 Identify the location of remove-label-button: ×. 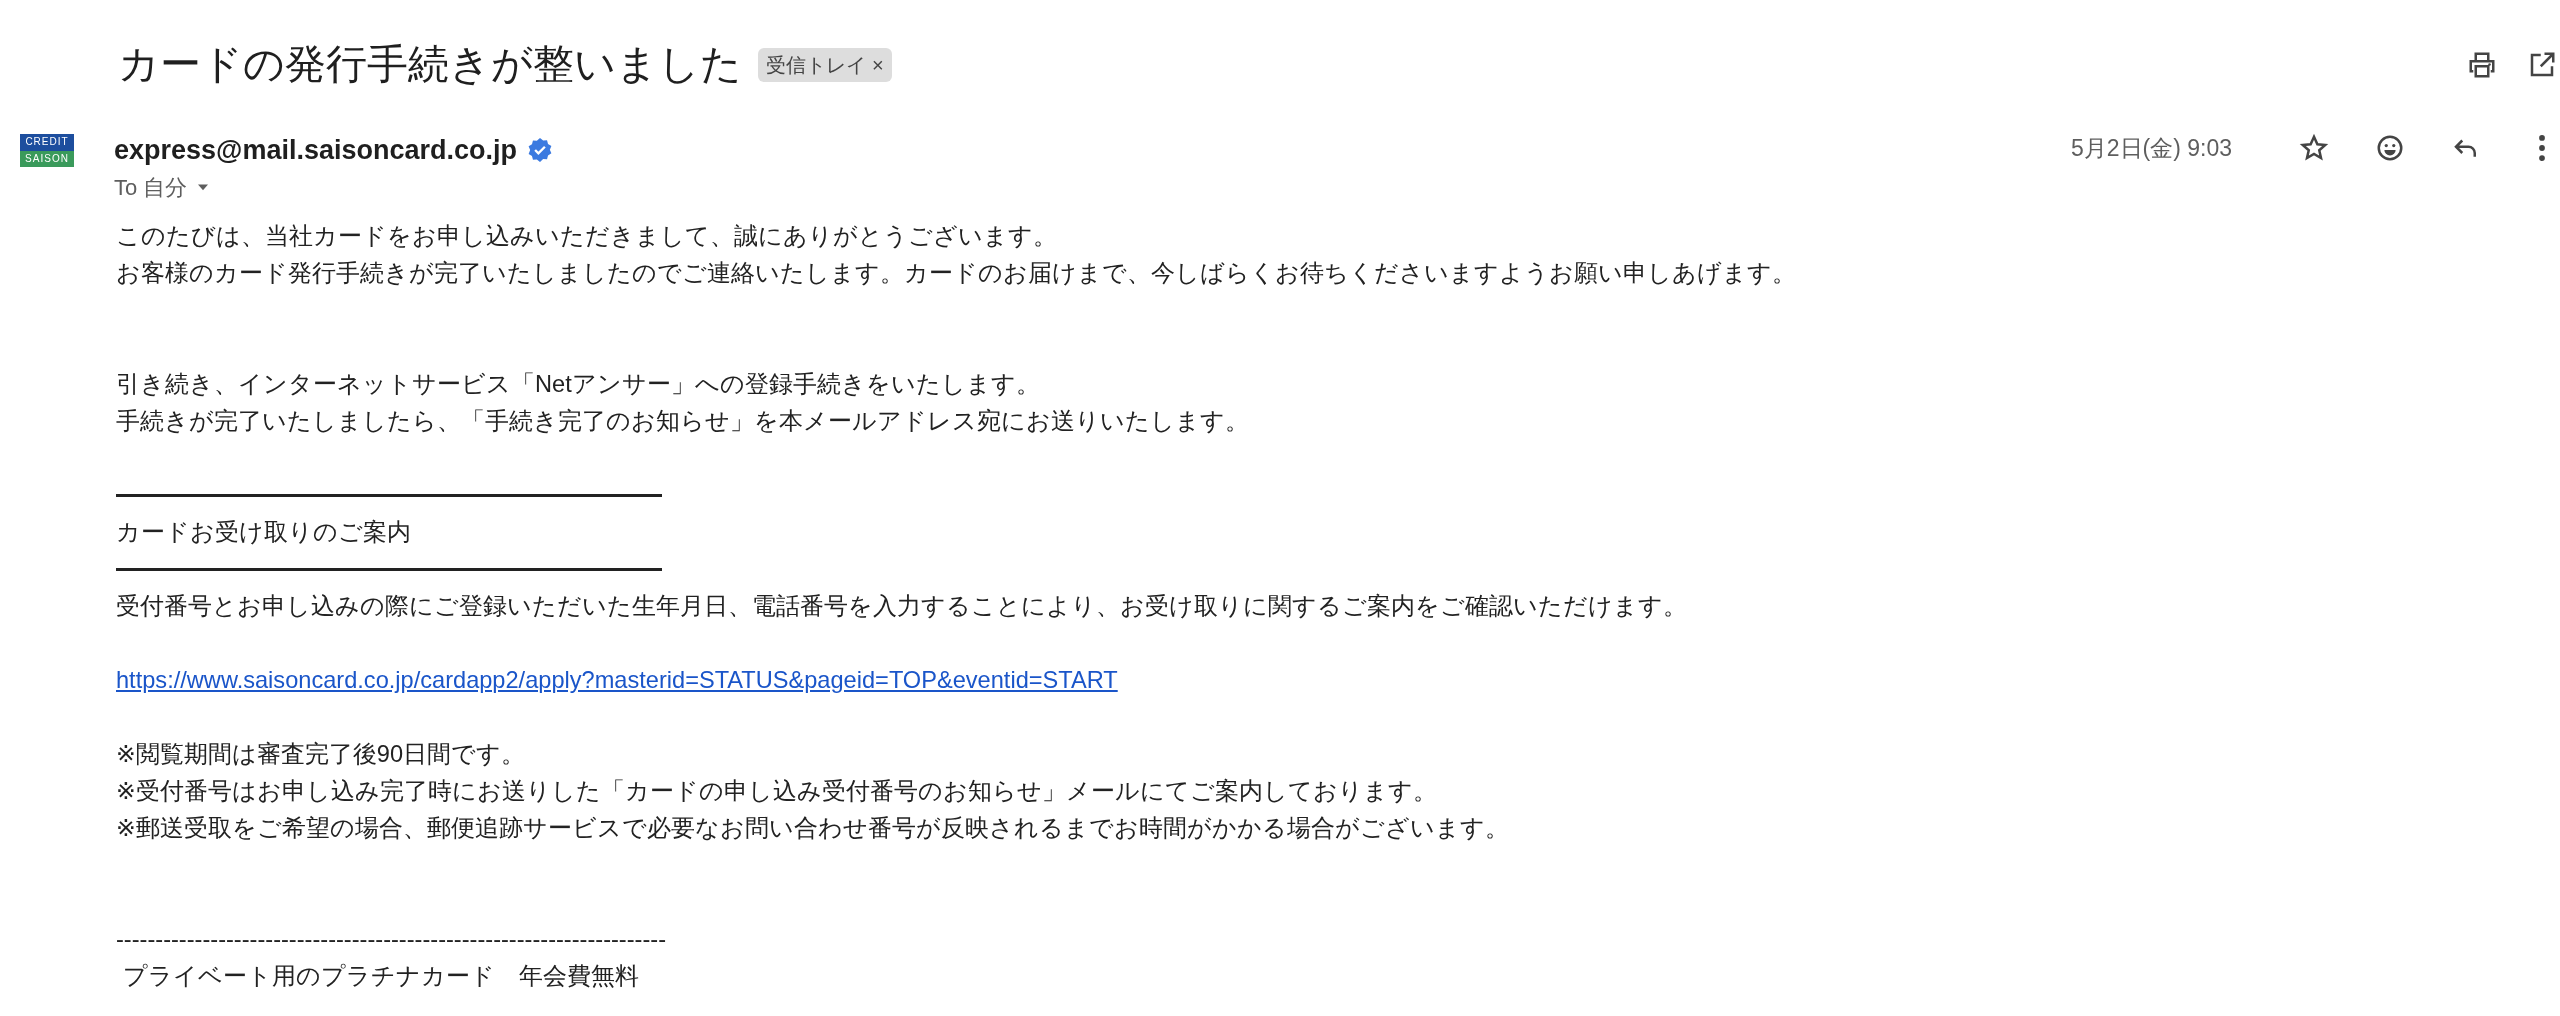
(875, 65).